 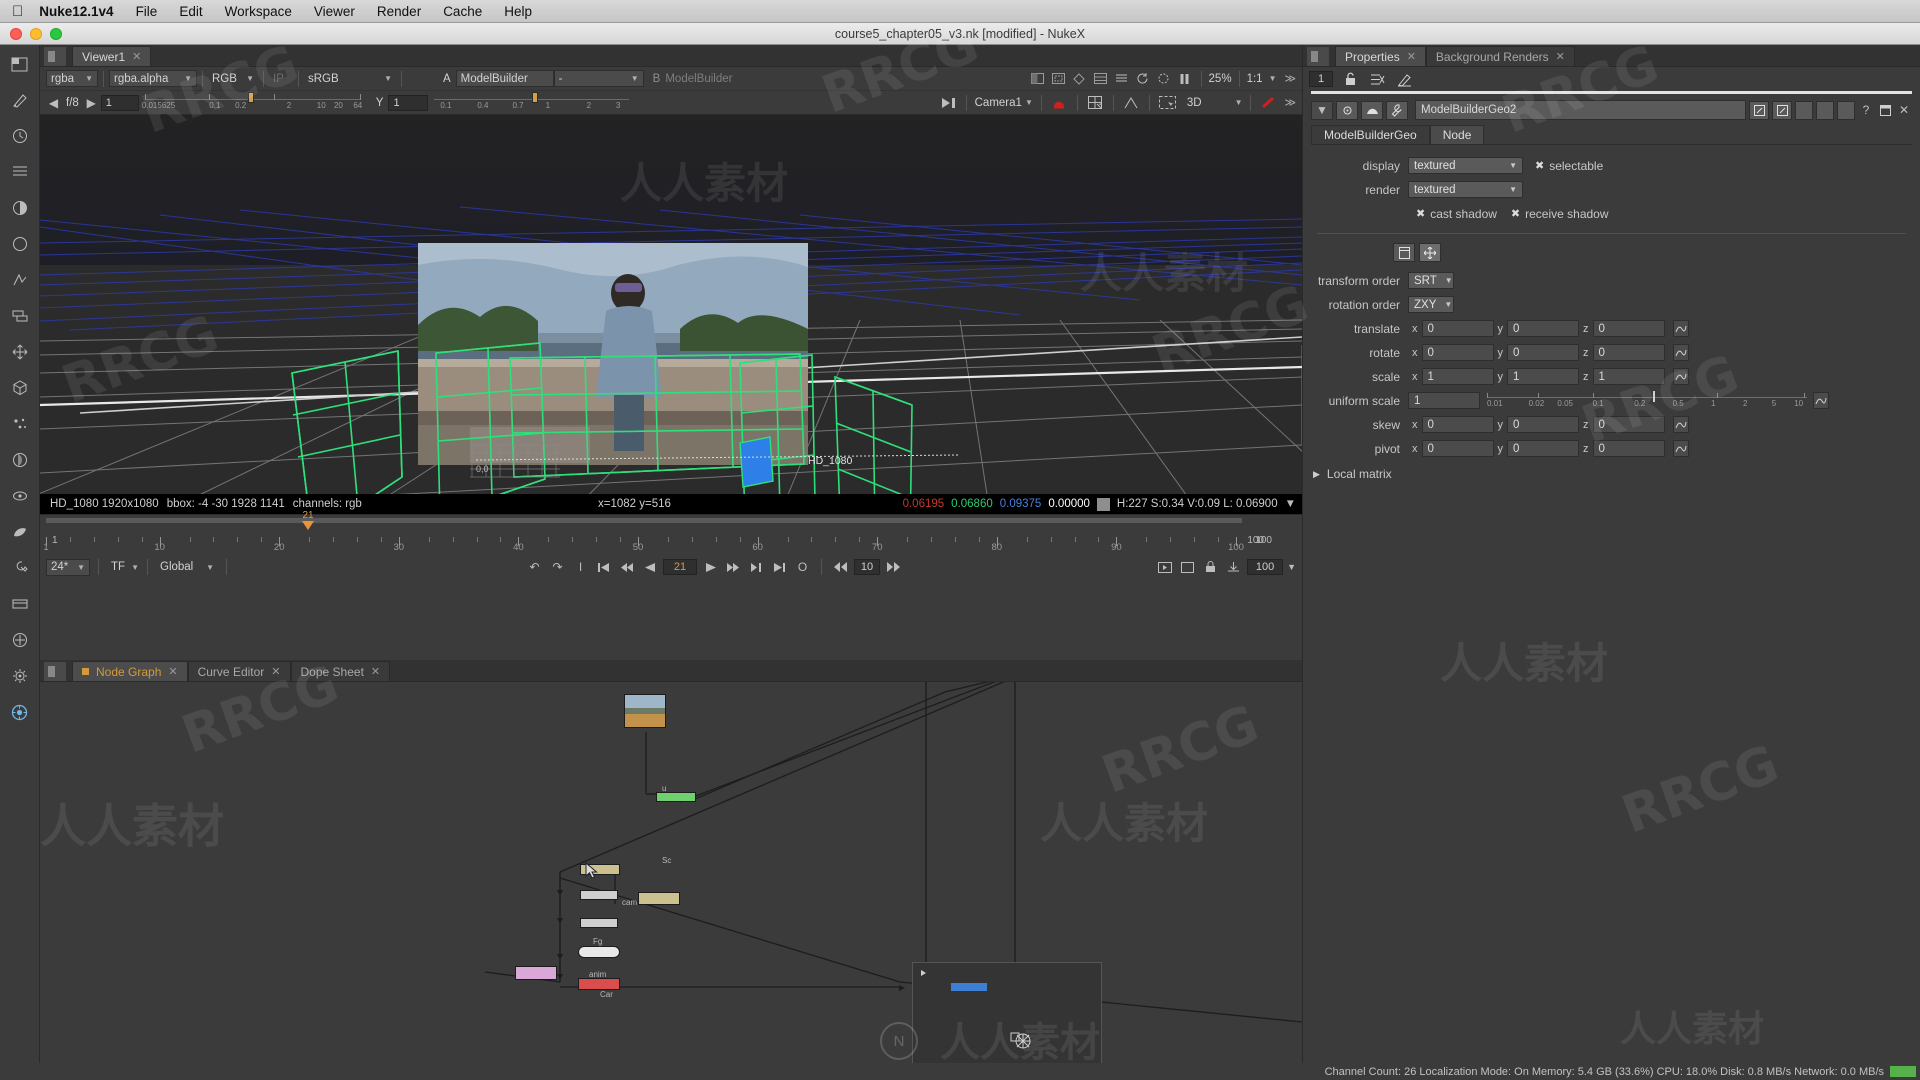 I want to click on selection-box-icon, so click(x=1167, y=102).